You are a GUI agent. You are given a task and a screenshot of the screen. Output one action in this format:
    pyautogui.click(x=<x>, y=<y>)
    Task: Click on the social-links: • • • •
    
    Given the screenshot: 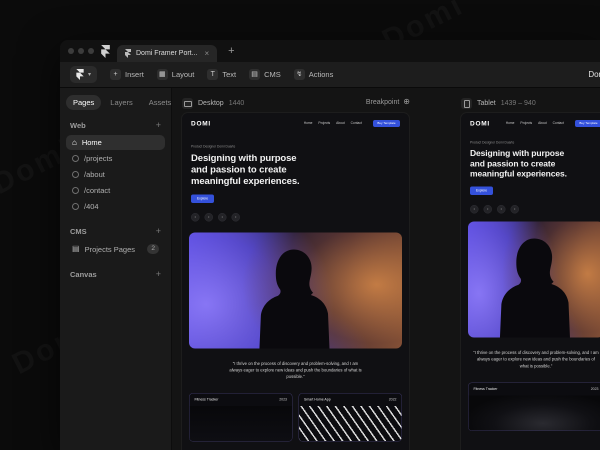 What is the action you would take?
    pyautogui.click(x=295, y=217)
    